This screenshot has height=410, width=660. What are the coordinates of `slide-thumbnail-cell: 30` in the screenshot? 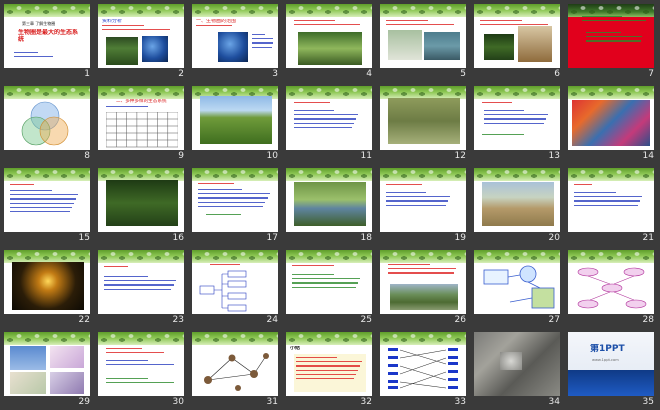 It's located at (143, 370).